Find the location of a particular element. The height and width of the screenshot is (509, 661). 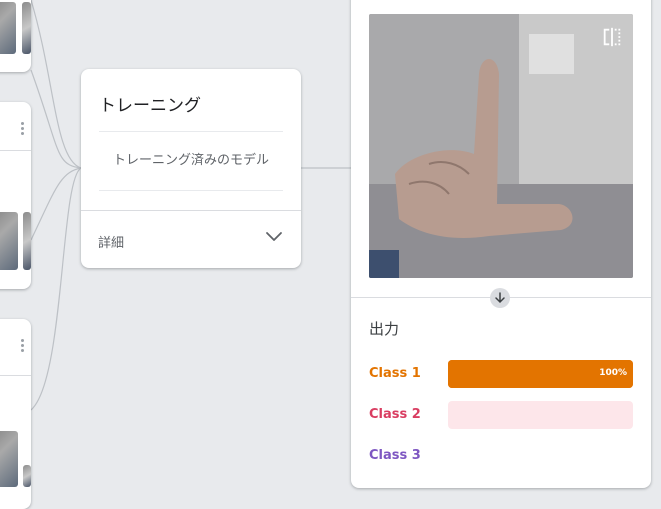

output-class-row: Class 1 100% is located at coordinates (501, 374).